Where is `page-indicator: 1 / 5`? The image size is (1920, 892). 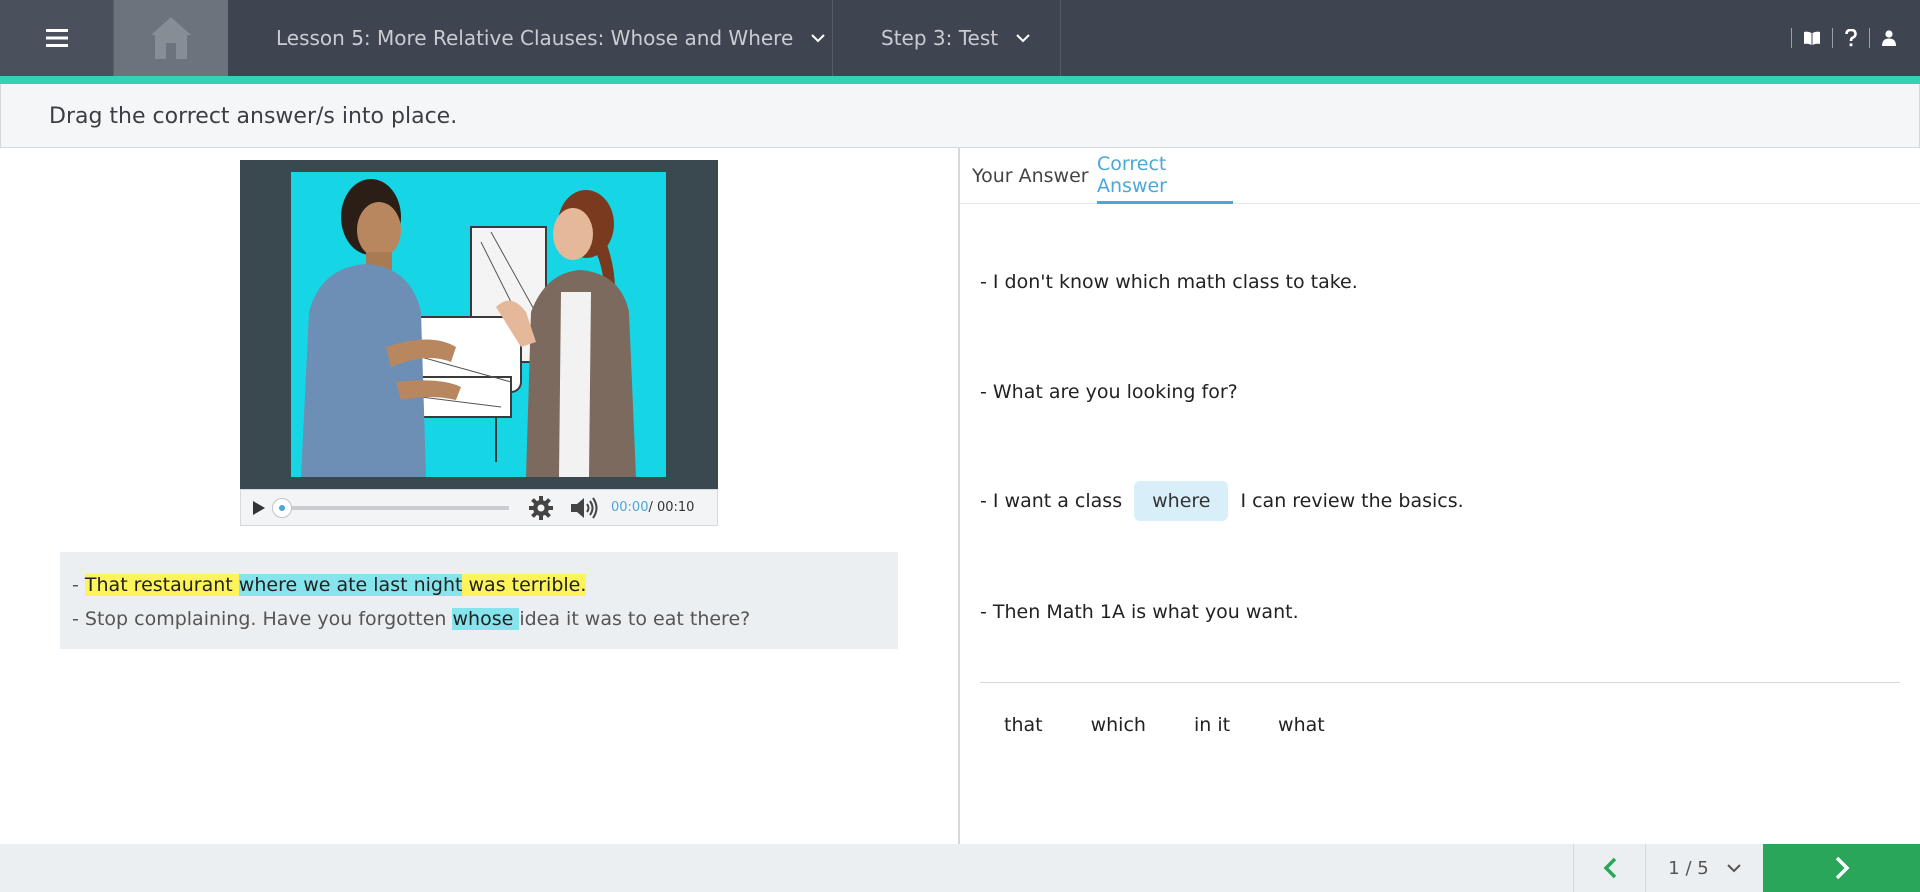 page-indicator: 1 / 5 is located at coordinates (1688, 868).